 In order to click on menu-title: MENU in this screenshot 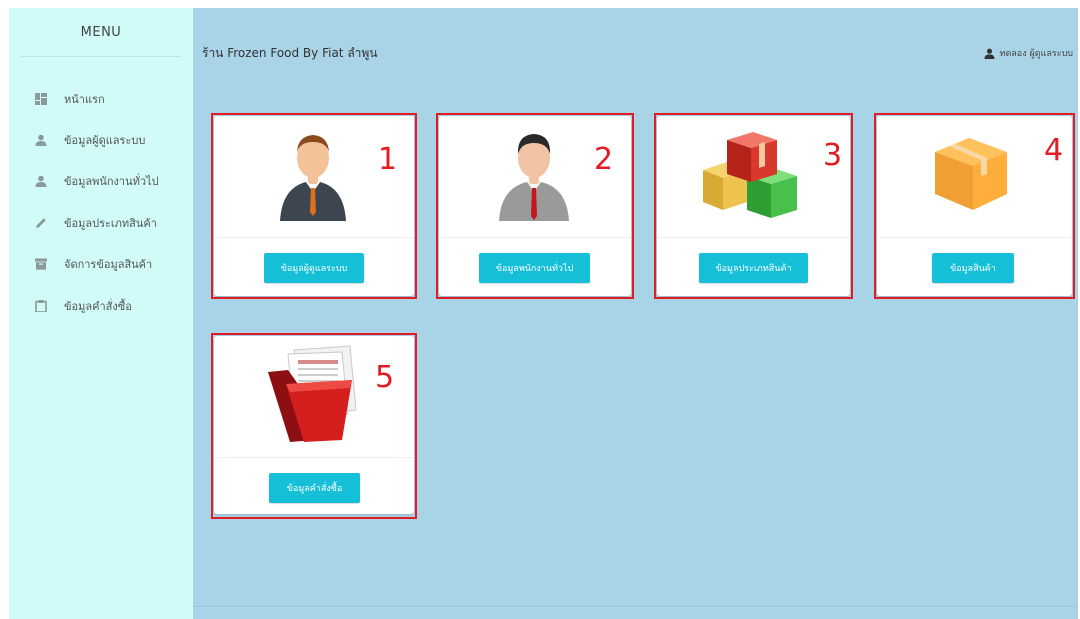, I will do `click(101, 32)`.